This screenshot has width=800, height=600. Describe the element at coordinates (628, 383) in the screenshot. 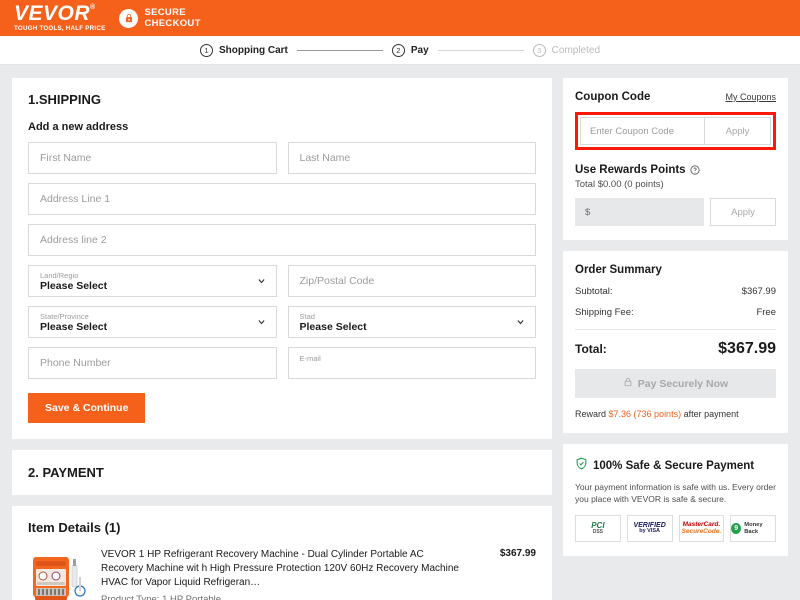

I see `lock-icon` at that location.